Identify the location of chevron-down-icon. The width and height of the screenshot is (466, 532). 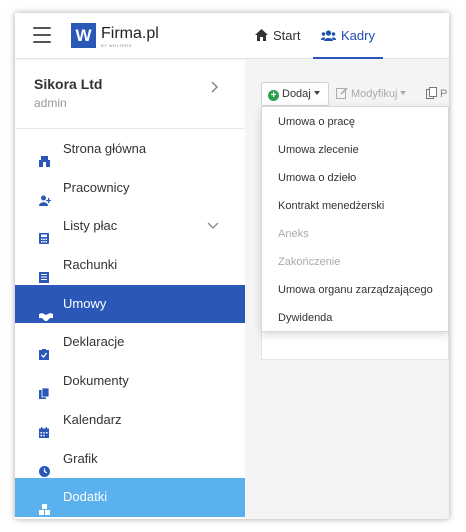
(213, 226).